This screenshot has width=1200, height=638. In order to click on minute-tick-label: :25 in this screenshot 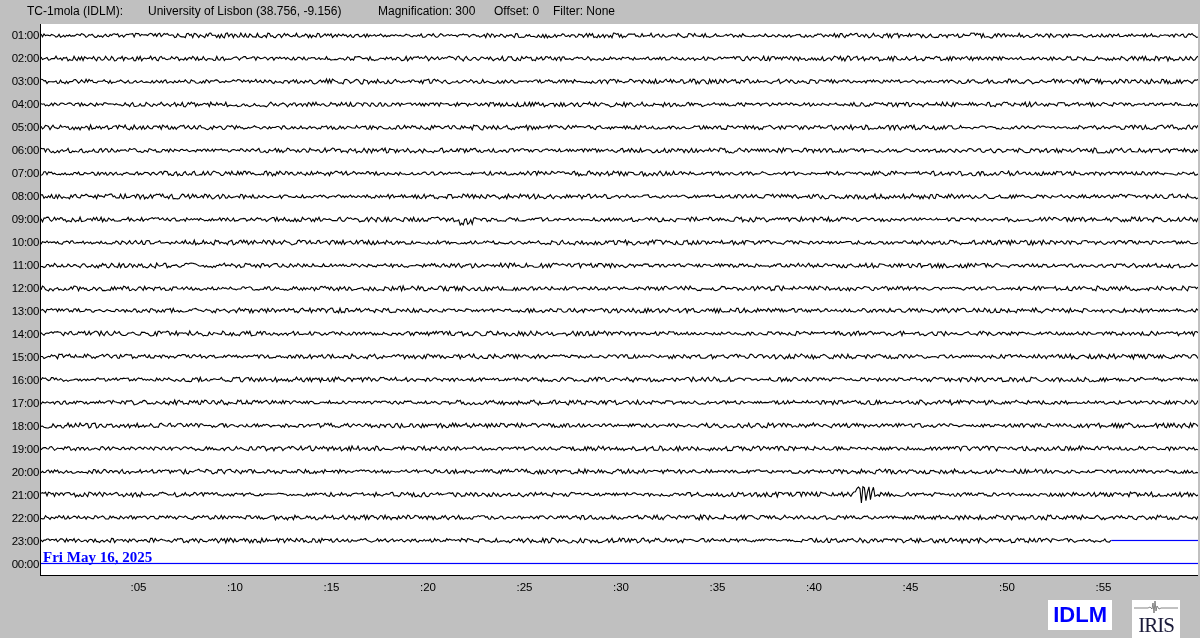, I will do `click(524, 588)`.